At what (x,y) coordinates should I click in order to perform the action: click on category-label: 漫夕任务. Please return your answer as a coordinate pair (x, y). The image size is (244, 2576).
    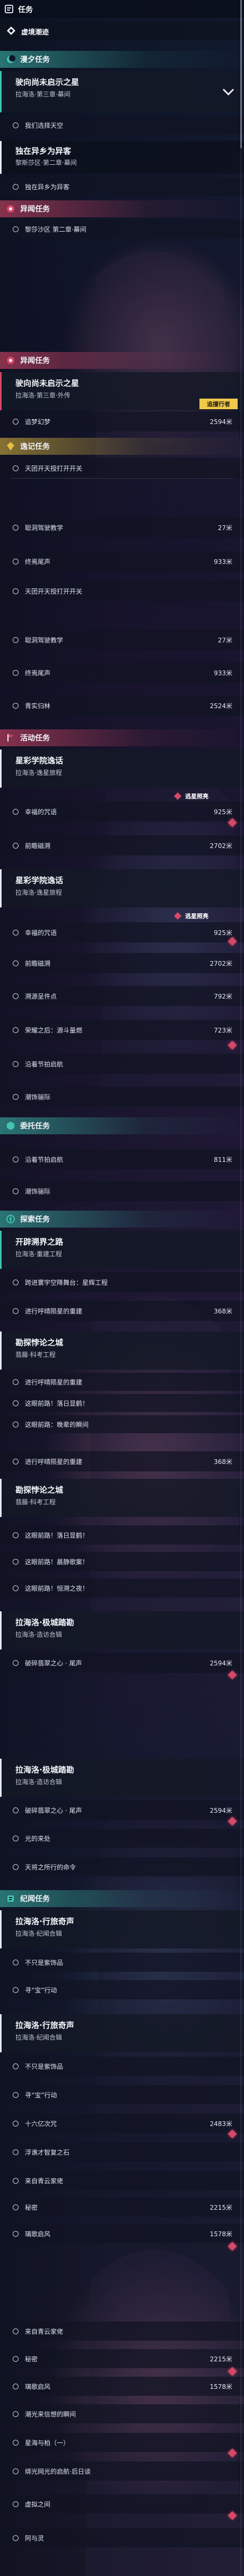
    Looking at the image, I should click on (35, 60).